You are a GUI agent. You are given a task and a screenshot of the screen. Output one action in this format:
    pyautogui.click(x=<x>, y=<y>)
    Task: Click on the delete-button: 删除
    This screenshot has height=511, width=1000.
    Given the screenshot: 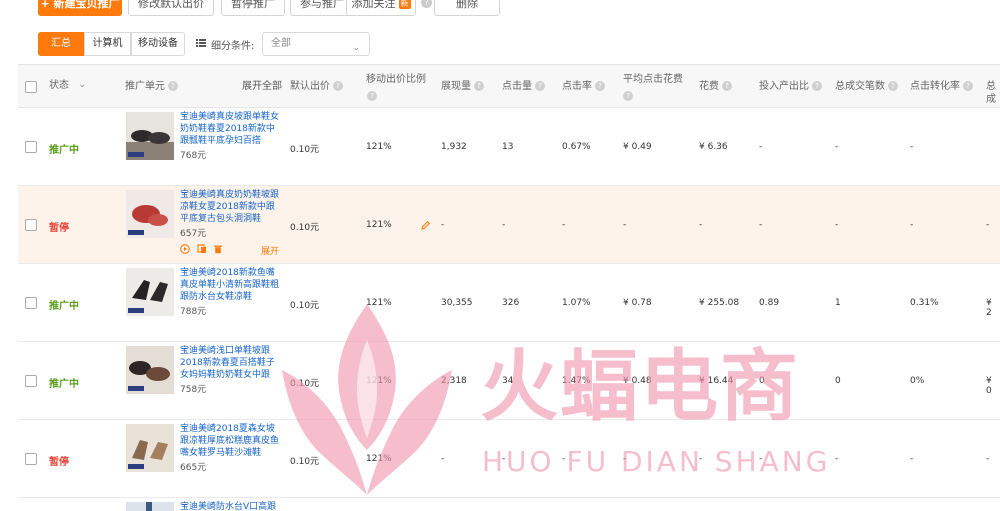 What is the action you would take?
    pyautogui.click(x=467, y=8)
    